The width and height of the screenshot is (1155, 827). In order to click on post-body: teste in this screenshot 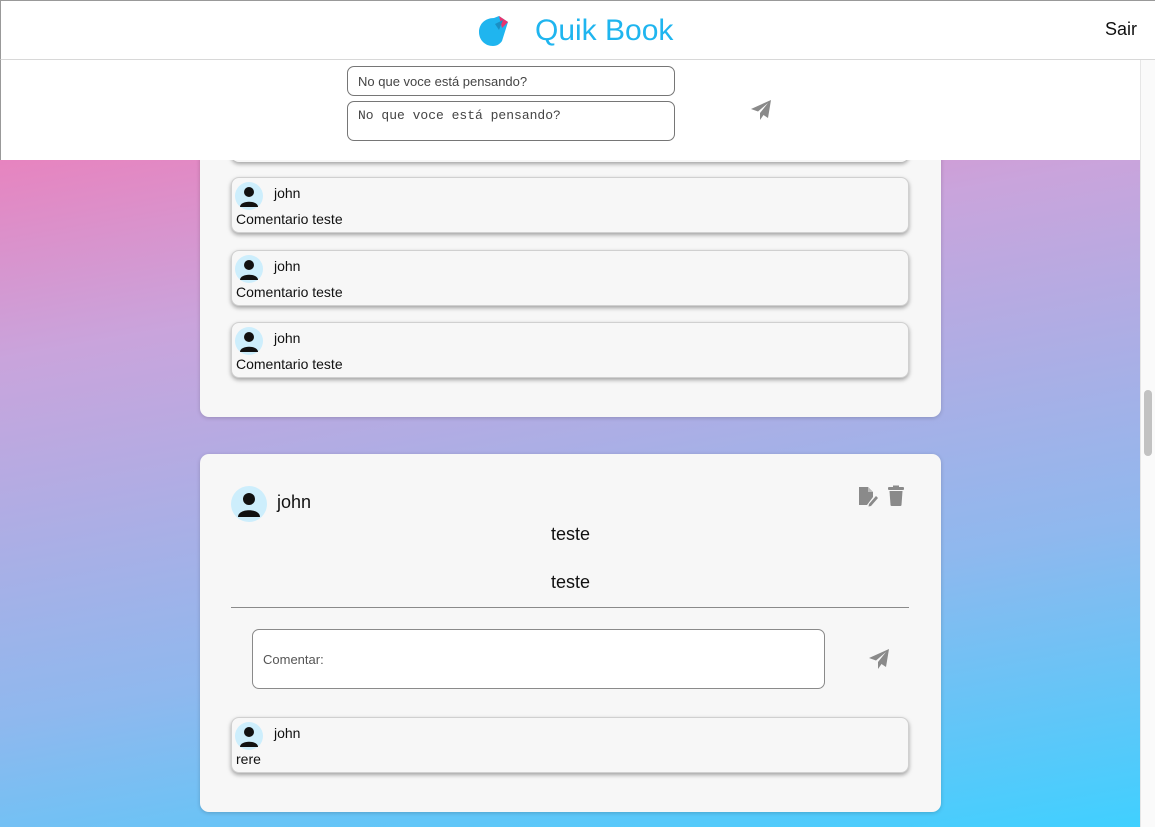, I will do `click(570, 582)`.